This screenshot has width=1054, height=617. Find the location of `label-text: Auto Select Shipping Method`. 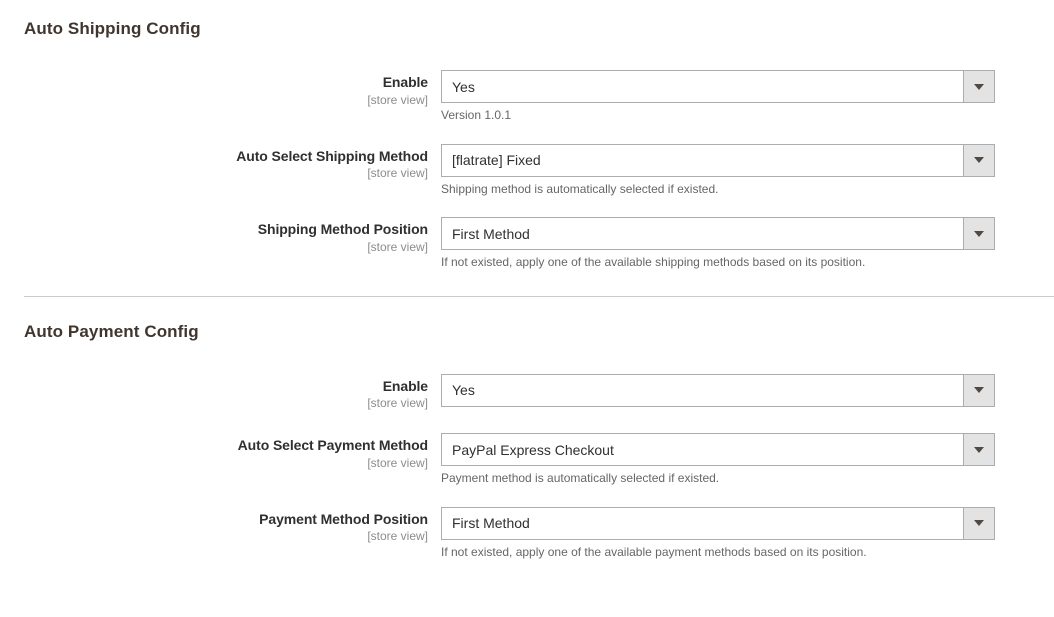

label-text: Auto Select Shipping Method is located at coordinates (332, 155).